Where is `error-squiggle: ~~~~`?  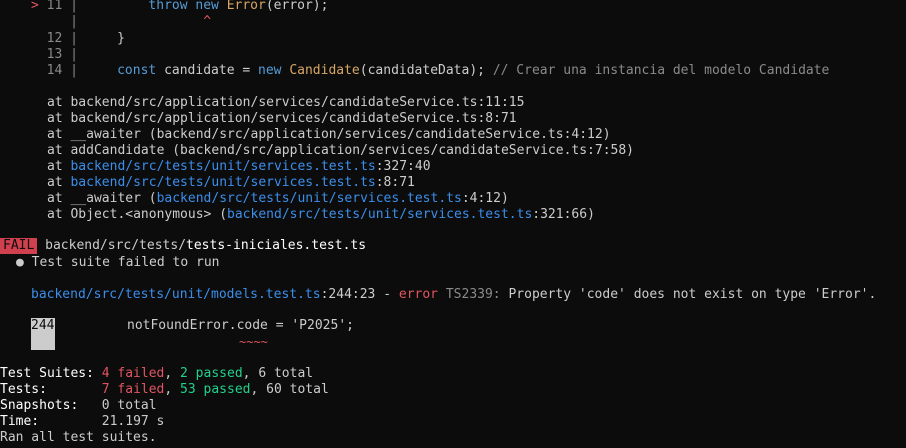 error-squiggle: ~~~~ is located at coordinates (253, 342).